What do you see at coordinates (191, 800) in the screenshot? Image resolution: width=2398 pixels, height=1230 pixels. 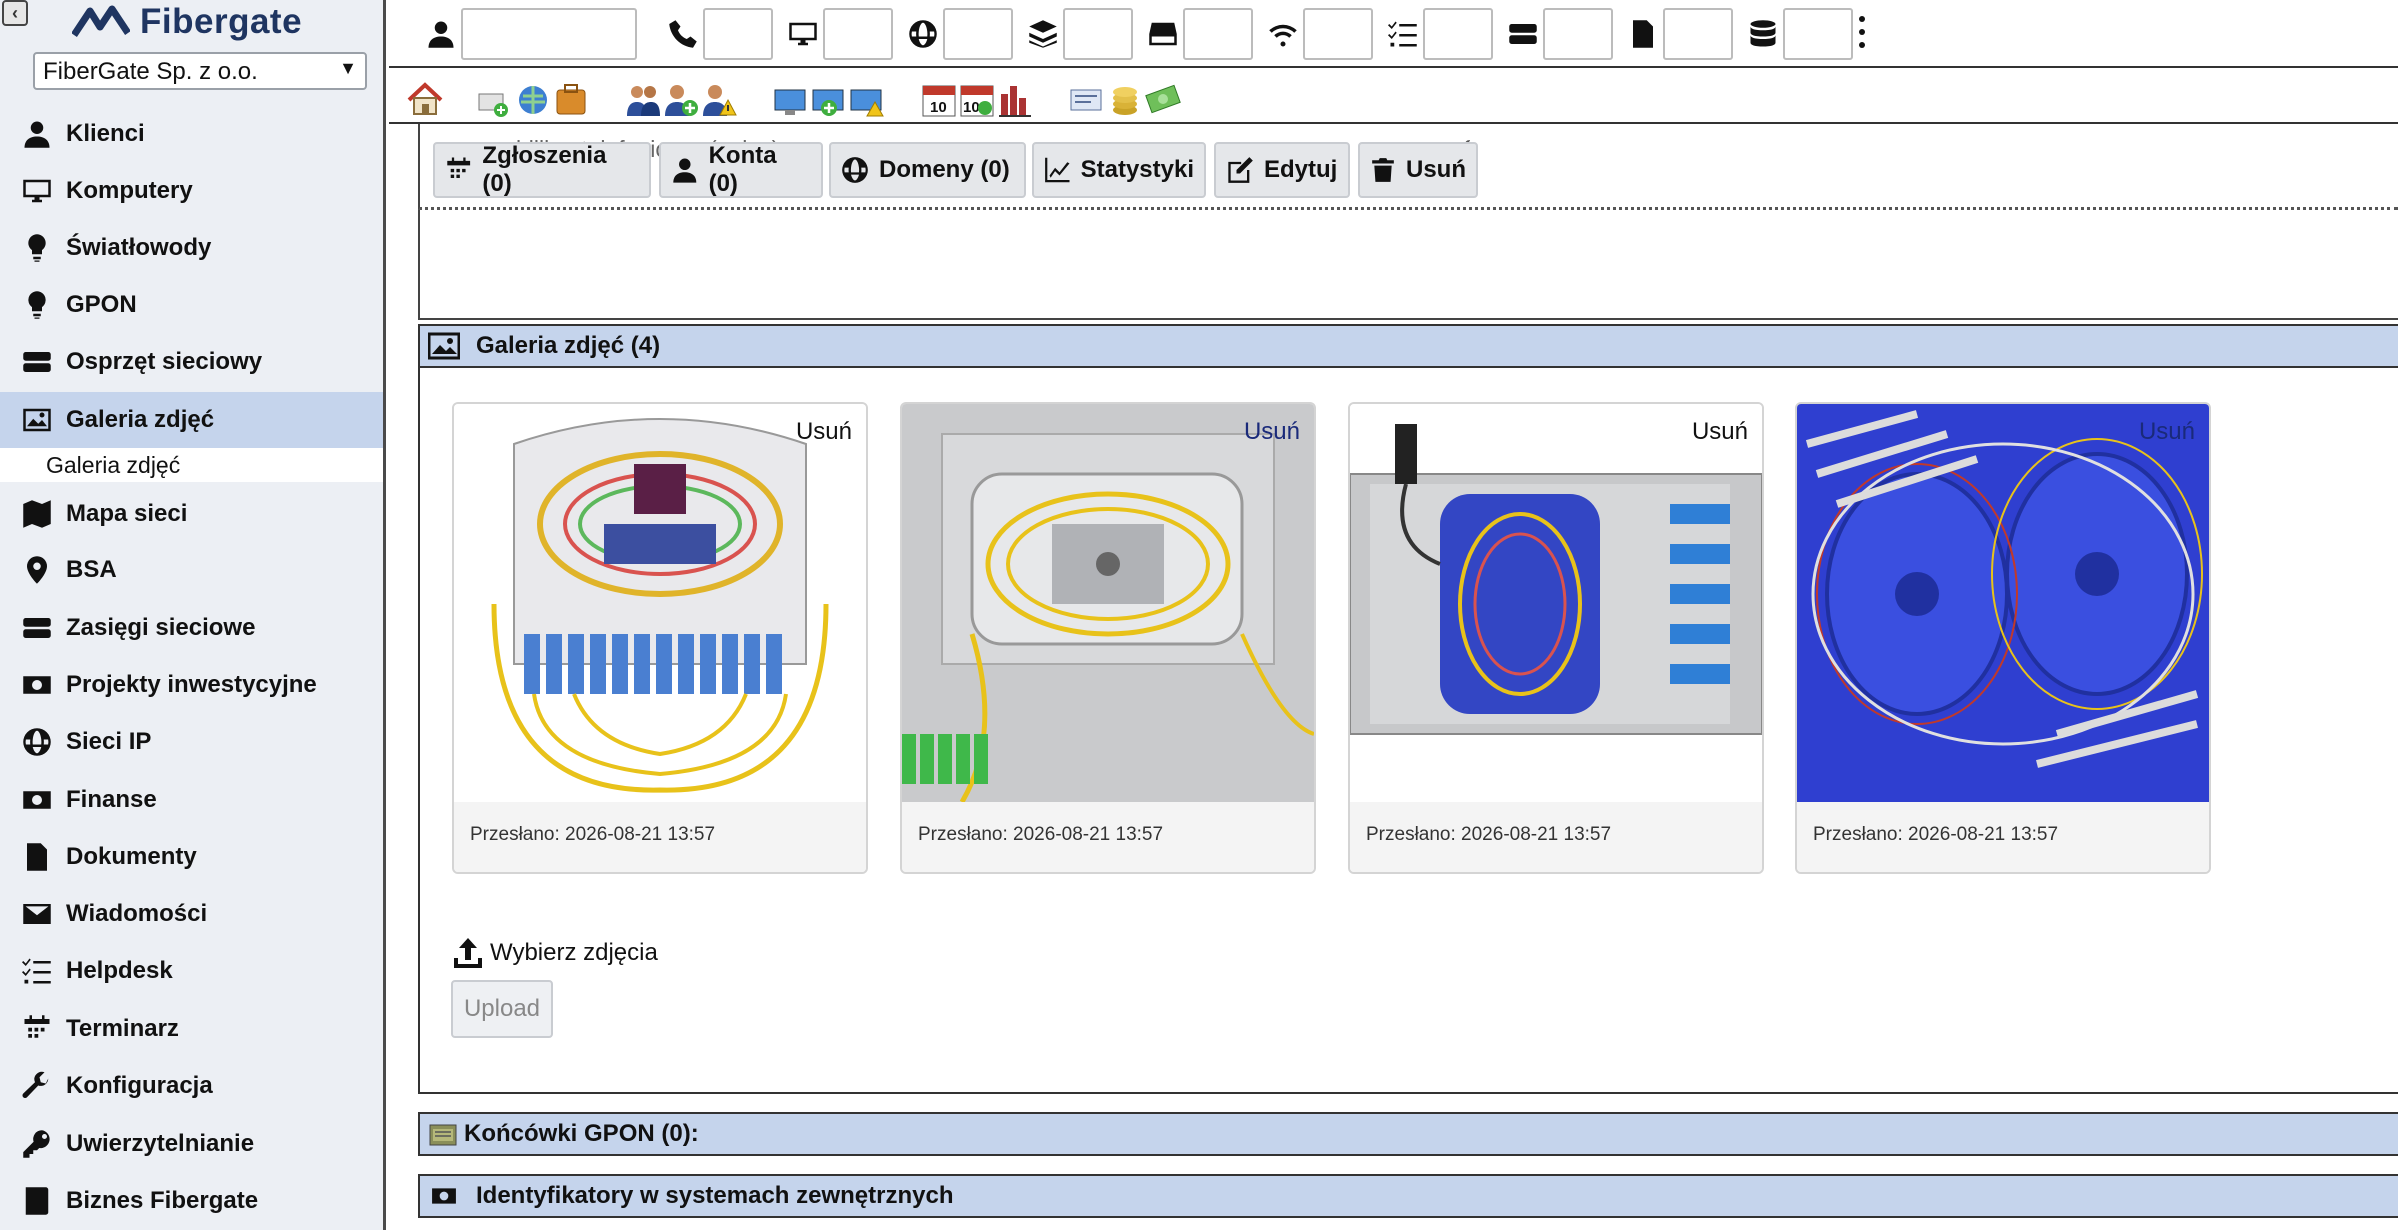 I see `sidebar-item-finanse: Finanse` at bounding box center [191, 800].